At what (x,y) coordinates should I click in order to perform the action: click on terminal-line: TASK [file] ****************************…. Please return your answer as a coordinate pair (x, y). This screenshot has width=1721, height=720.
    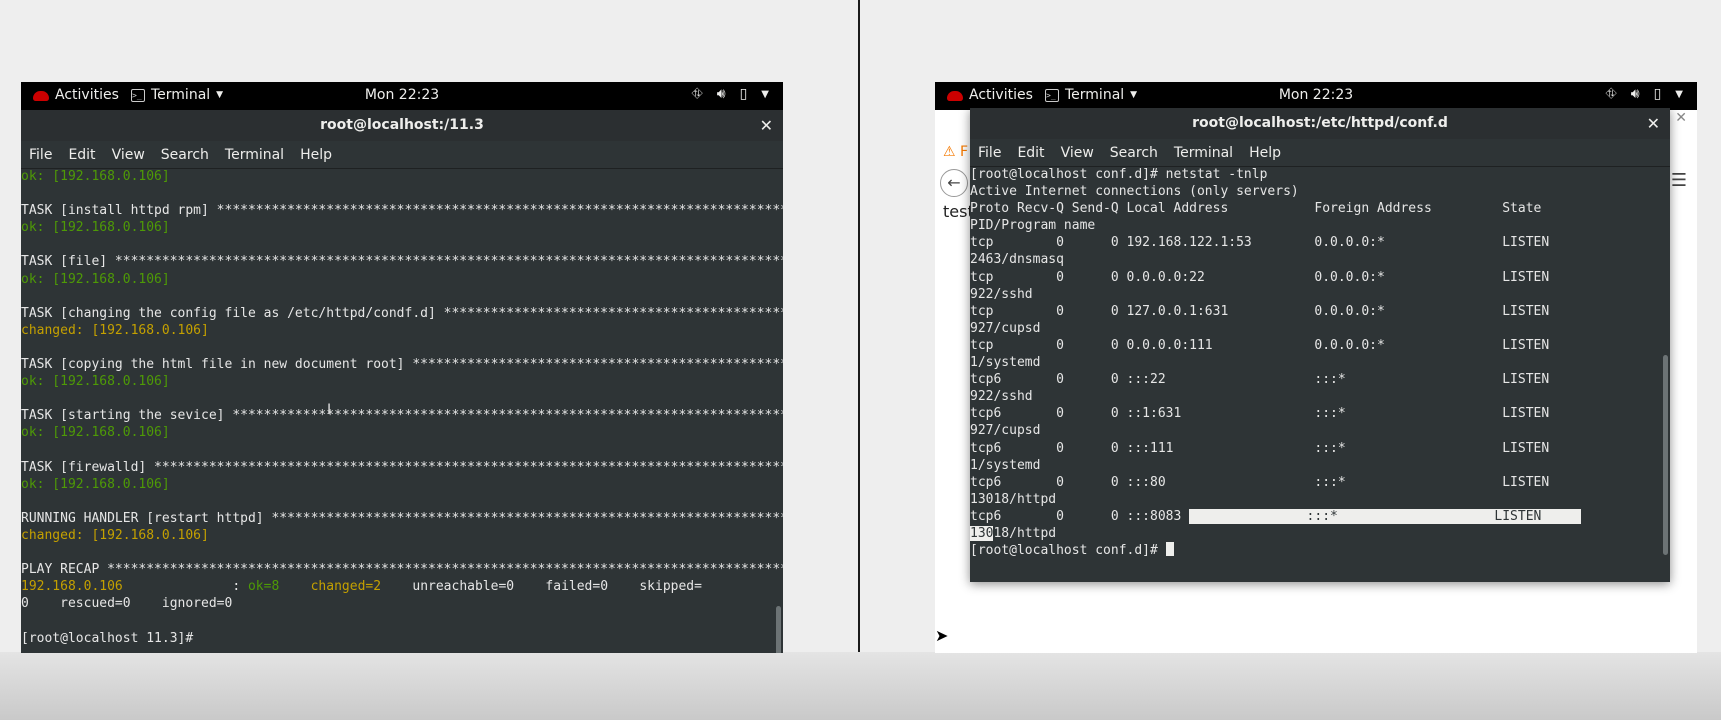
    Looking at the image, I should click on (402, 261).